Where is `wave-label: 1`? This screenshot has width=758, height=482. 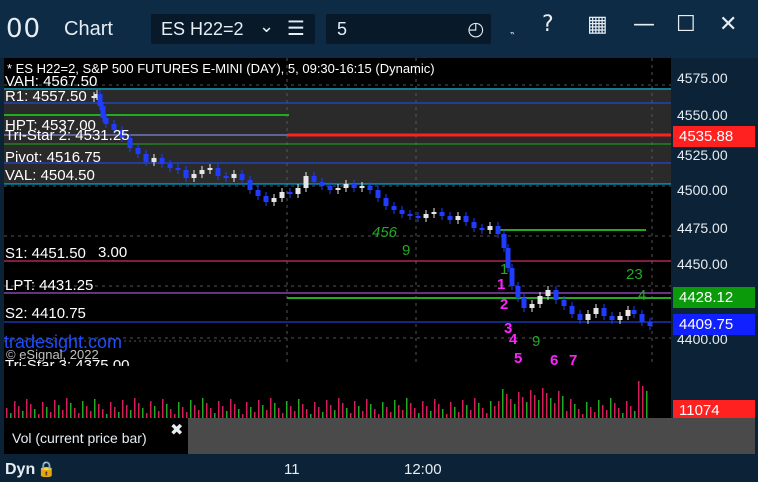 wave-label: 1 is located at coordinates (504, 269).